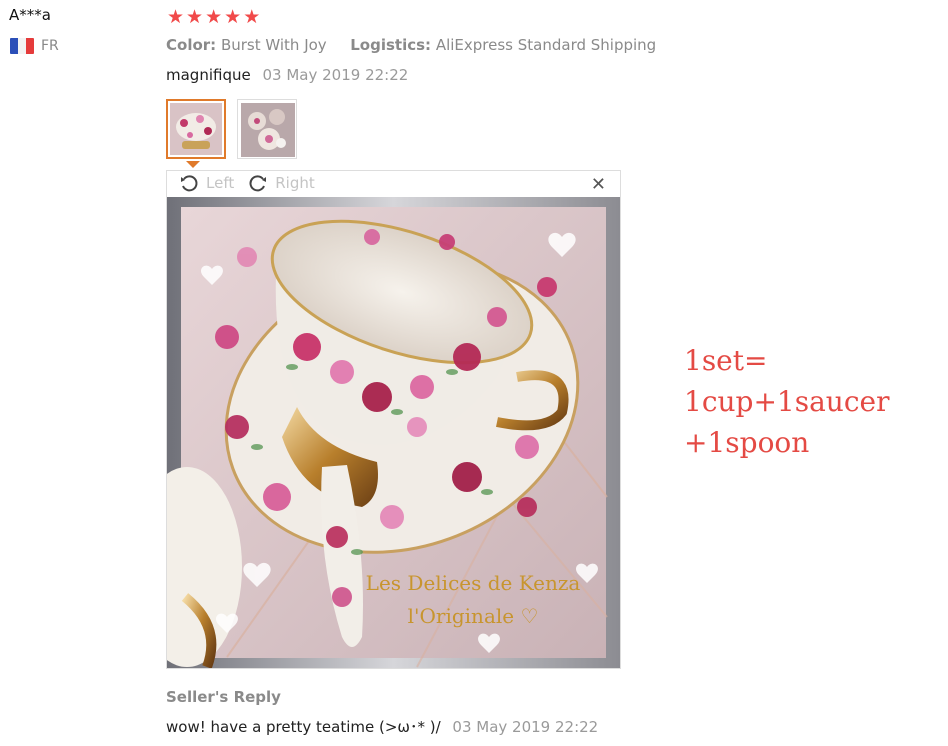  What do you see at coordinates (726, 360) in the screenshot?
I see `set-note-line1: 1set=` at bounding box center [726, 360].